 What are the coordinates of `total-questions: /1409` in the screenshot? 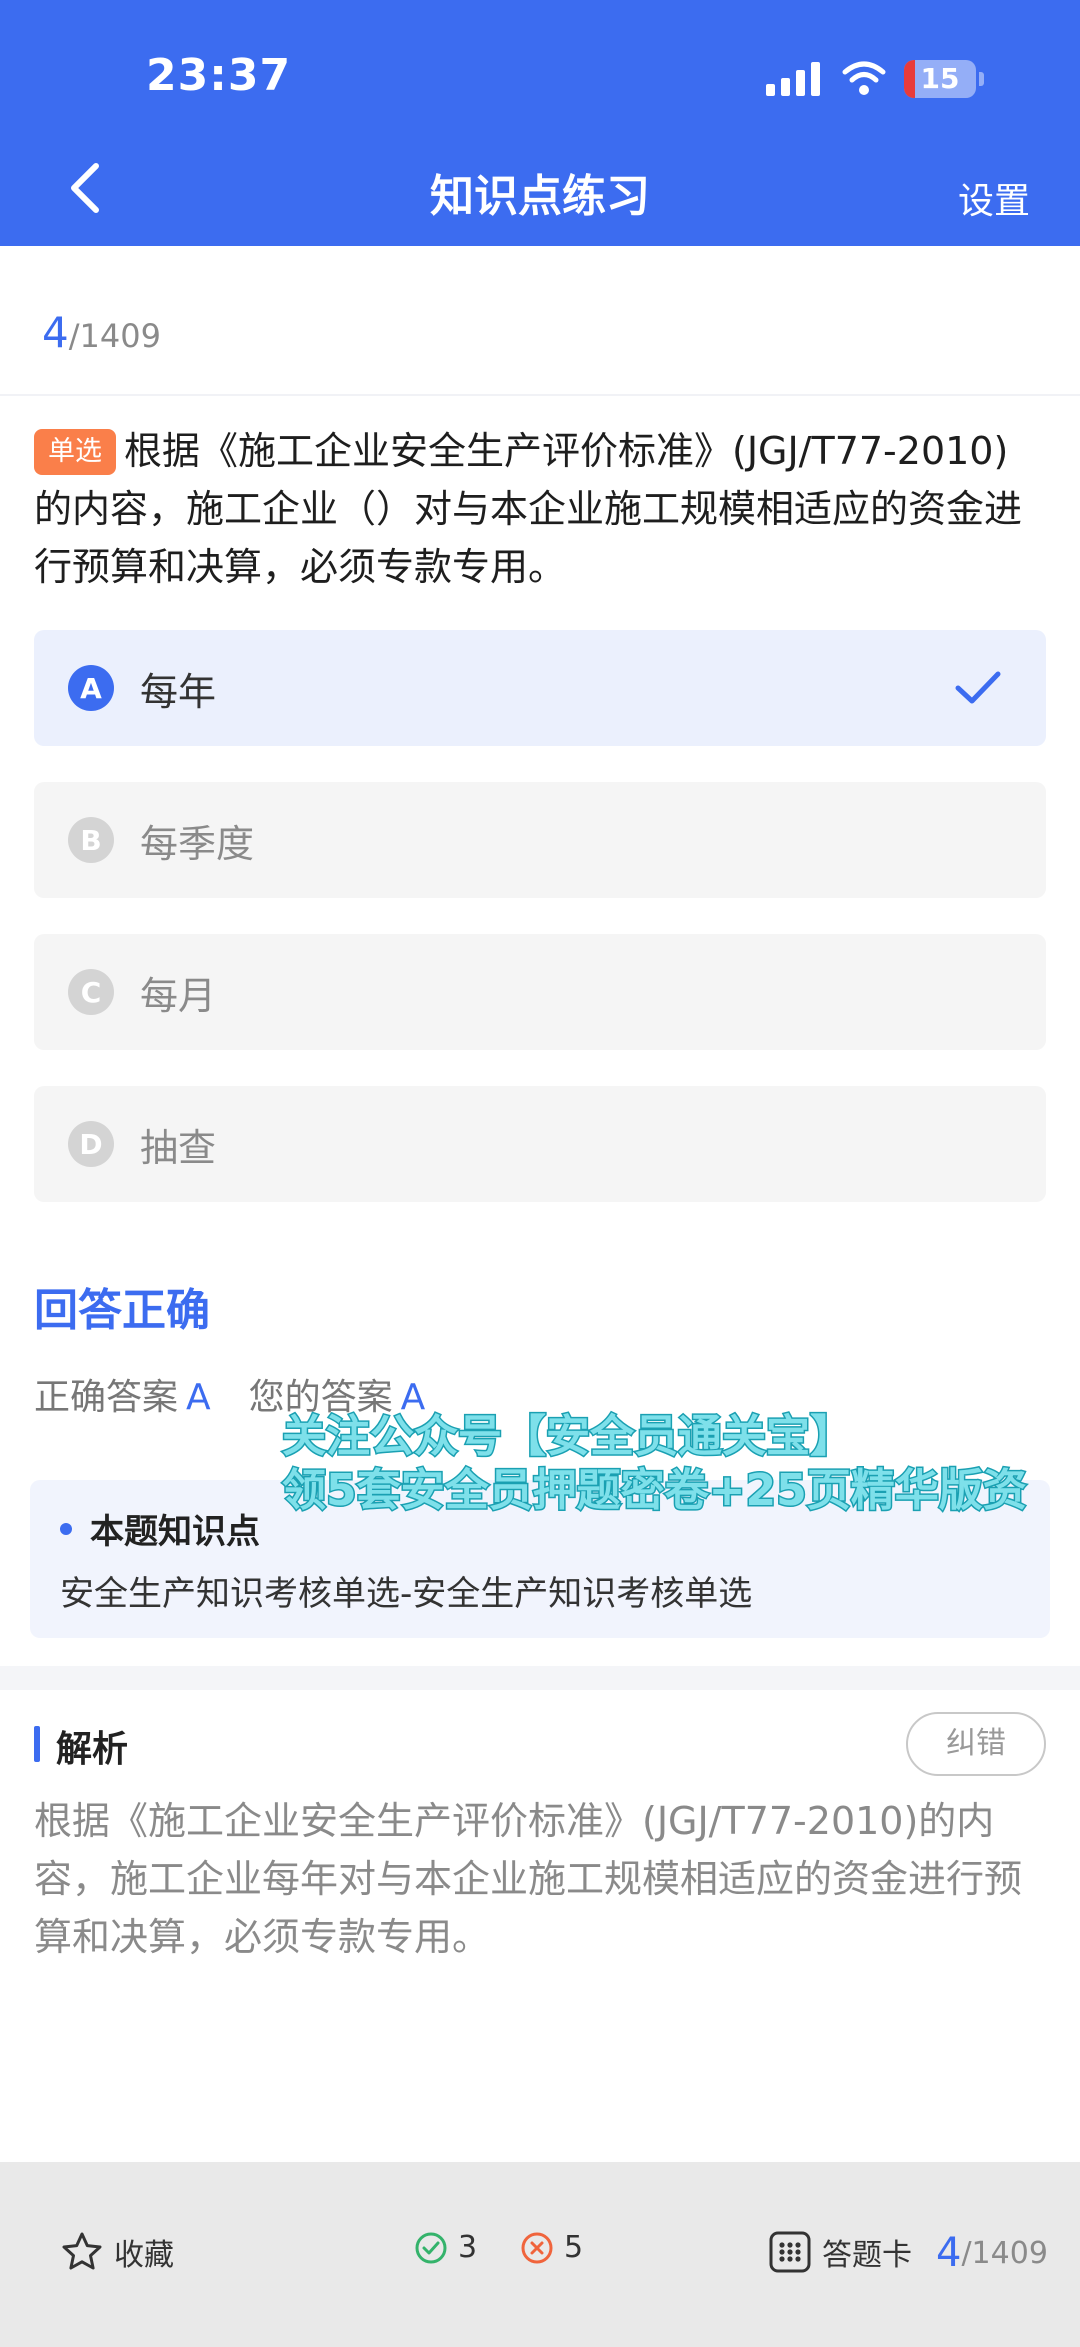 It's located at (114, 336).